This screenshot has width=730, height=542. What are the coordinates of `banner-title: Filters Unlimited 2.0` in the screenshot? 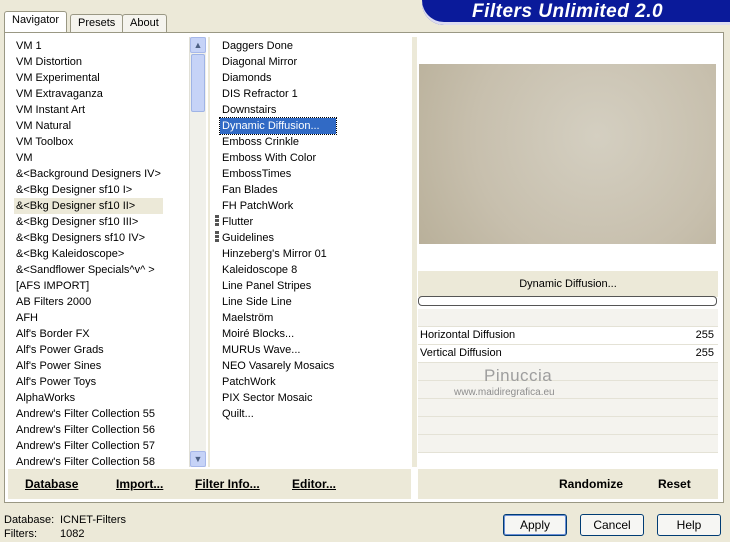 It's located at (568, 11).